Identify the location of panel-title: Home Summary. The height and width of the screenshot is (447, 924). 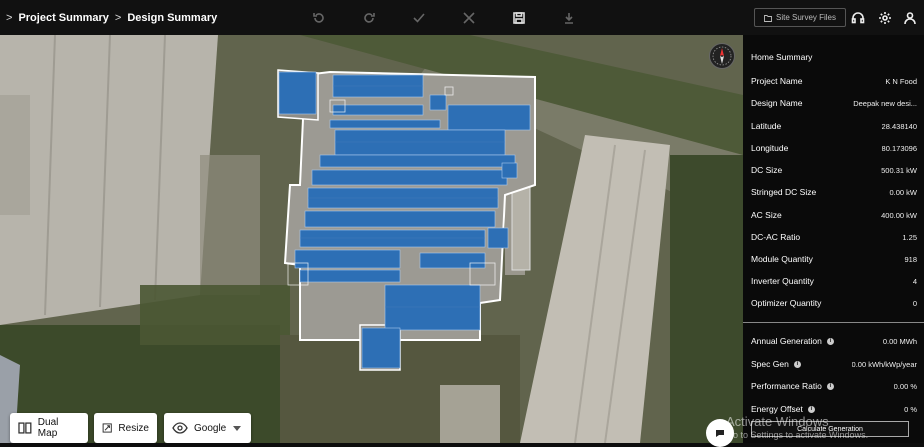
(782, 57).